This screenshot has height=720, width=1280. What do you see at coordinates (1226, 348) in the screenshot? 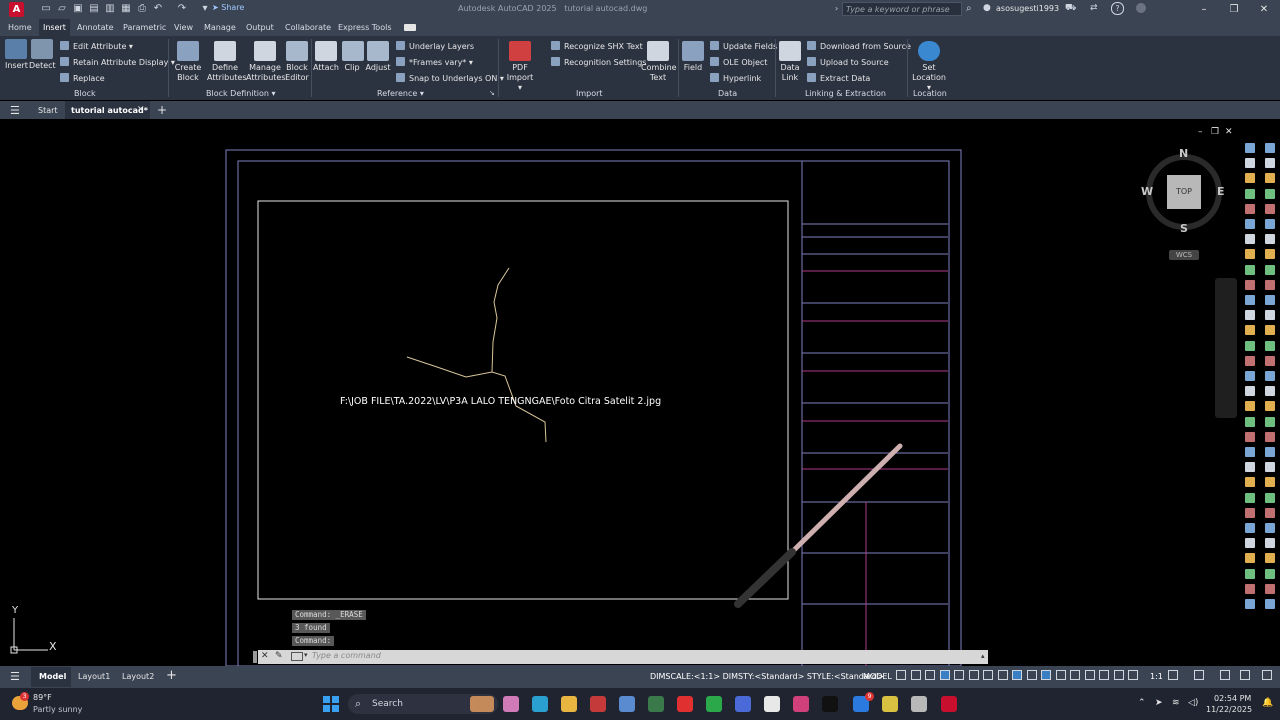
I see `navigation-bar` at bounding box center [1226, 348].